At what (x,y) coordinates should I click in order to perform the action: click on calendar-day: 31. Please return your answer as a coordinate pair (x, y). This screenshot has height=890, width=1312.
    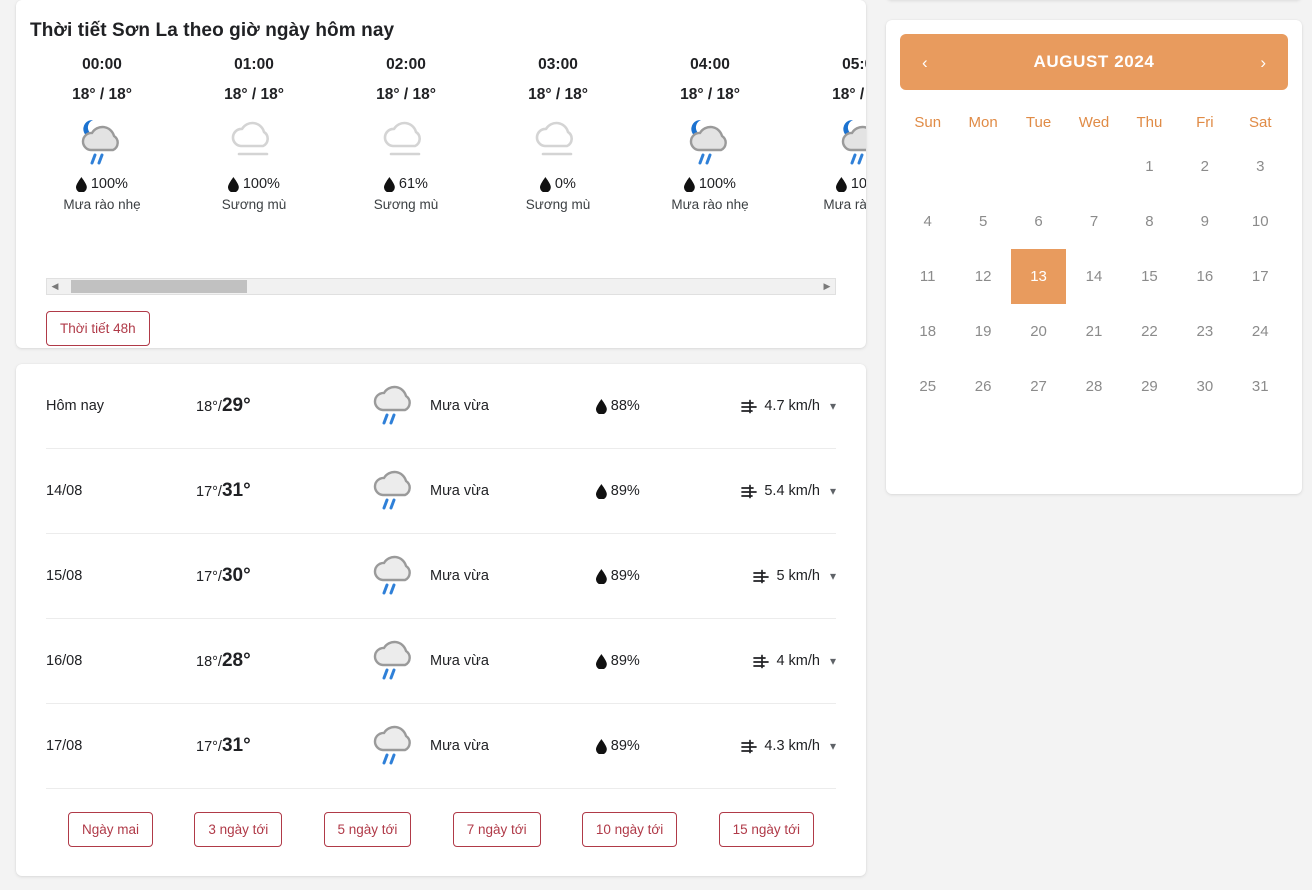
    Looking at the image, I should click on (1260, 386).